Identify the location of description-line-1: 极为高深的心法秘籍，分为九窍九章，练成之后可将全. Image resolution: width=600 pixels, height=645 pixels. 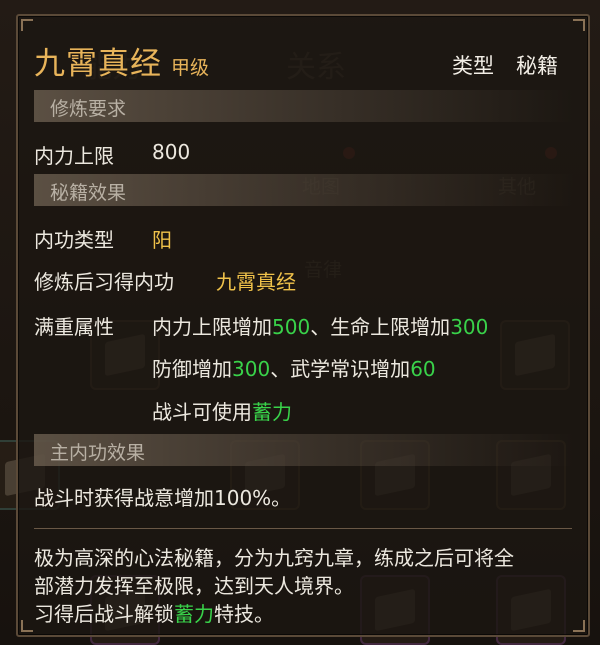
(274, 558).